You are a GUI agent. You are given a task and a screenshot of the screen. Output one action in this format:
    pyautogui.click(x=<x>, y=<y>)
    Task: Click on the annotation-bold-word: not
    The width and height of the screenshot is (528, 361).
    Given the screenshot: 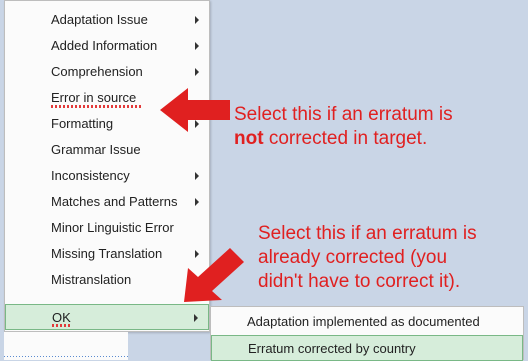 What is the action you would take?
    pyautogui.click(x=249, y=138)
    